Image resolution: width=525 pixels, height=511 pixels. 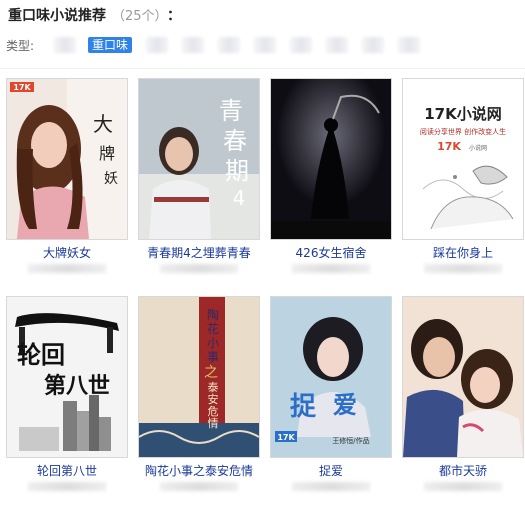 What do you see at coordinates (235, 141) in the screenshot?
I see `cover-title-char: 春` at bounding box center [235, 141].